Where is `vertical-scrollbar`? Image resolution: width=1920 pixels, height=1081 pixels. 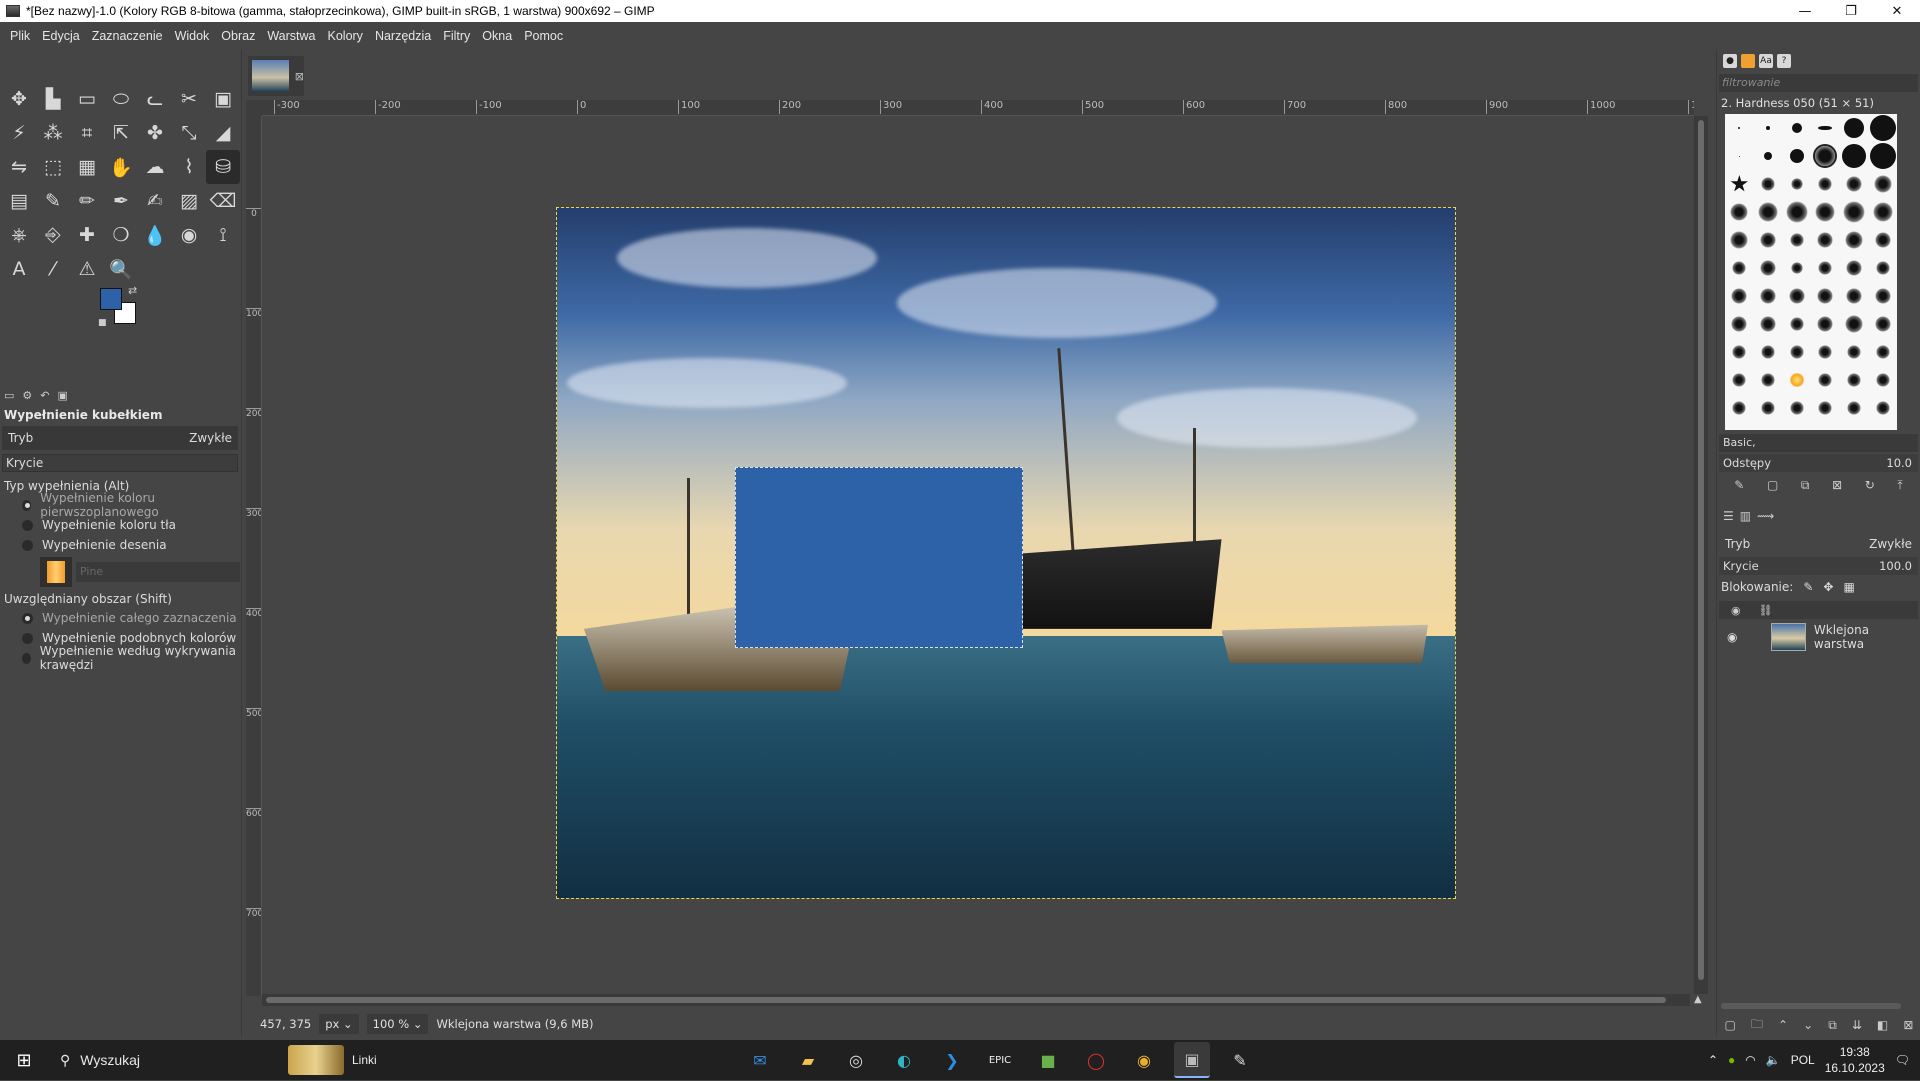 vertical-scrollbar is located at coordinates (1701, 555).